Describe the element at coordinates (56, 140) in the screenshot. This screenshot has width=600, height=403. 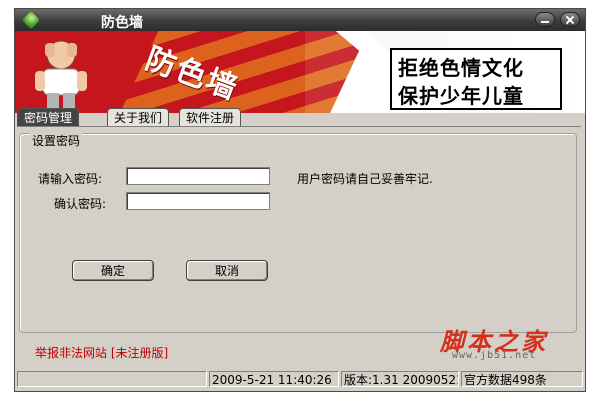
I see `group-legend: 设置密码` at that location.